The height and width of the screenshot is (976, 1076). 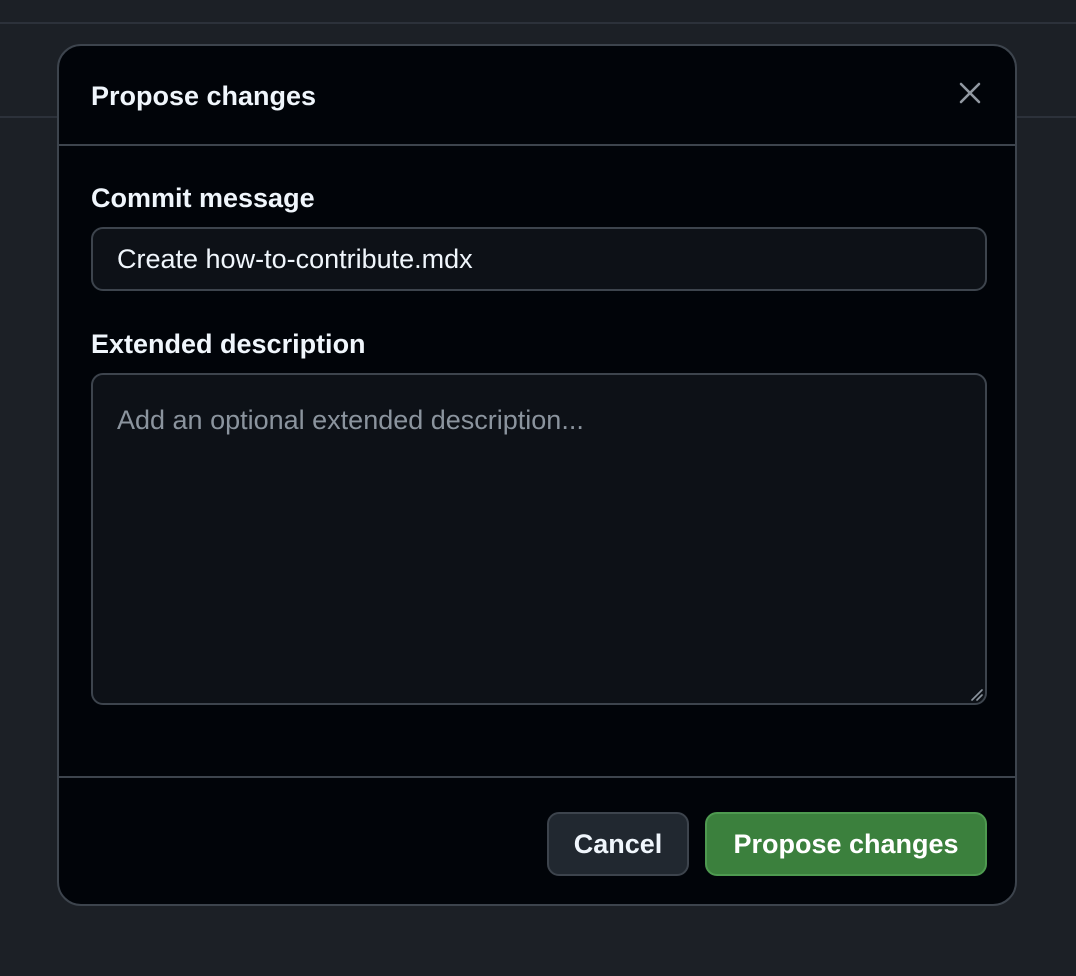 I want to click on commit-message-label: Commit message, so click(x=203, y=198).